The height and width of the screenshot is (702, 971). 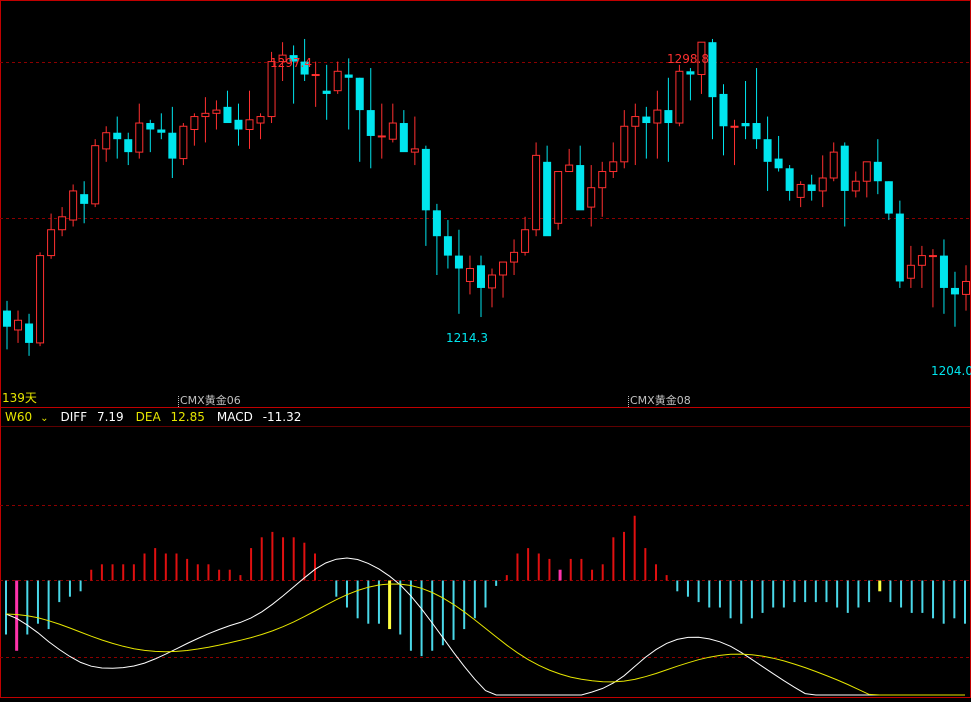 What do you see at coordinates (467, 338) in the screenshot?
I see `low-label-1: 1214.3` at bounding box center [467, 338].